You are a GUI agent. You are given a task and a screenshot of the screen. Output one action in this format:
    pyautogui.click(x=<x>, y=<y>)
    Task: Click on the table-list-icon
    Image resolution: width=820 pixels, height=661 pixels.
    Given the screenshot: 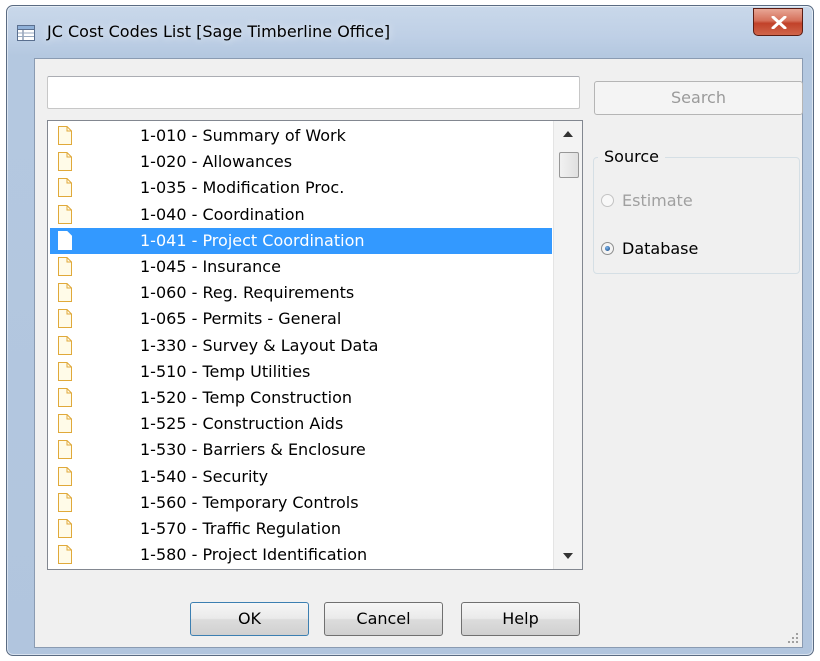 What is the action you would take?
    pyautogui.click(x=26, y=33)
    